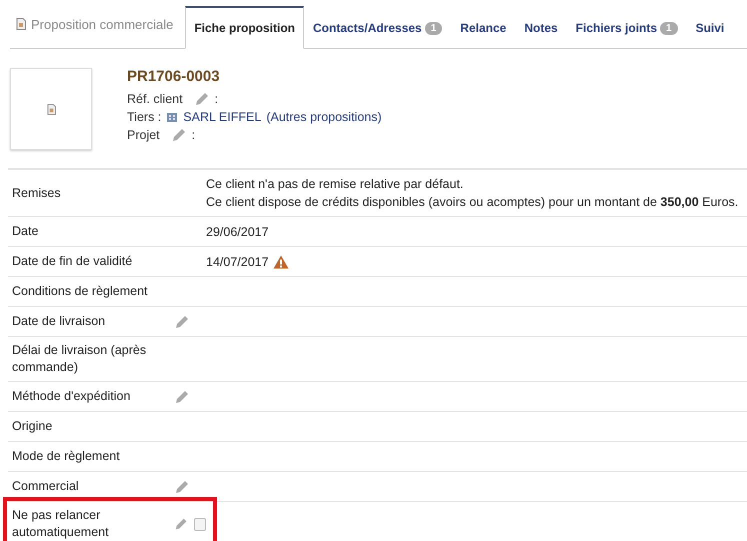 The height and width of the screenshot is (541, 747). Describe the element at coordinates (79, 291) in the screenshot. I see `field-label: Conditions de règlement` at that location.